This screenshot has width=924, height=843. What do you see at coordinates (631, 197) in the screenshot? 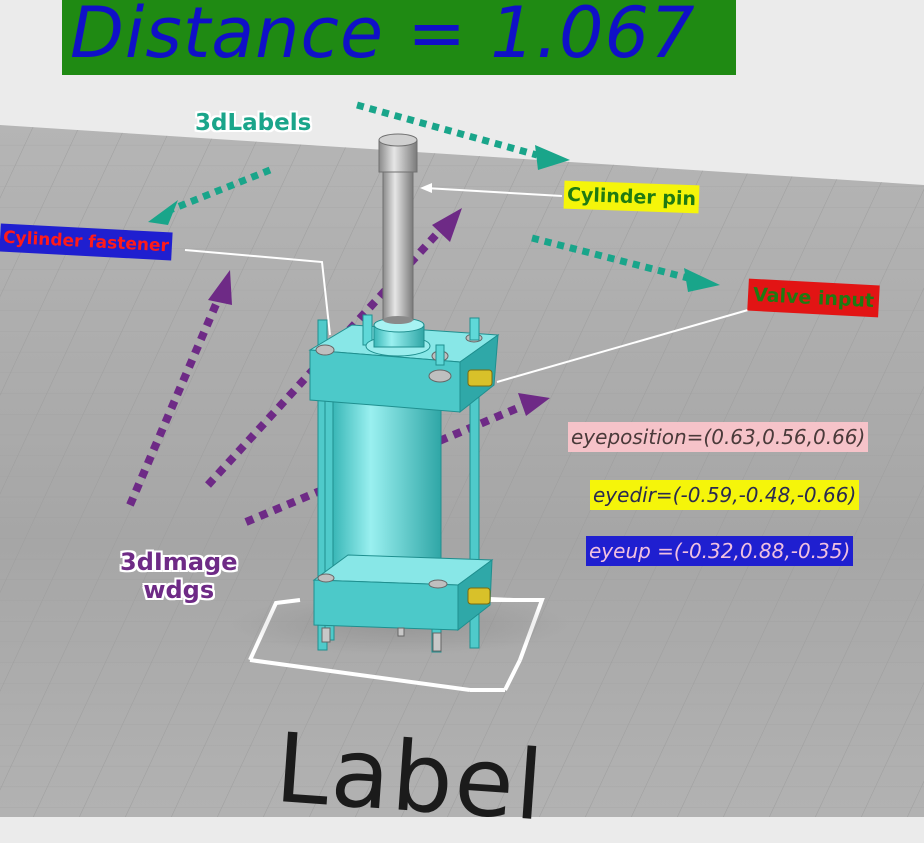
I see `cylinder-pin-tag: Cylinder pin` at bounding box center [631, 197].